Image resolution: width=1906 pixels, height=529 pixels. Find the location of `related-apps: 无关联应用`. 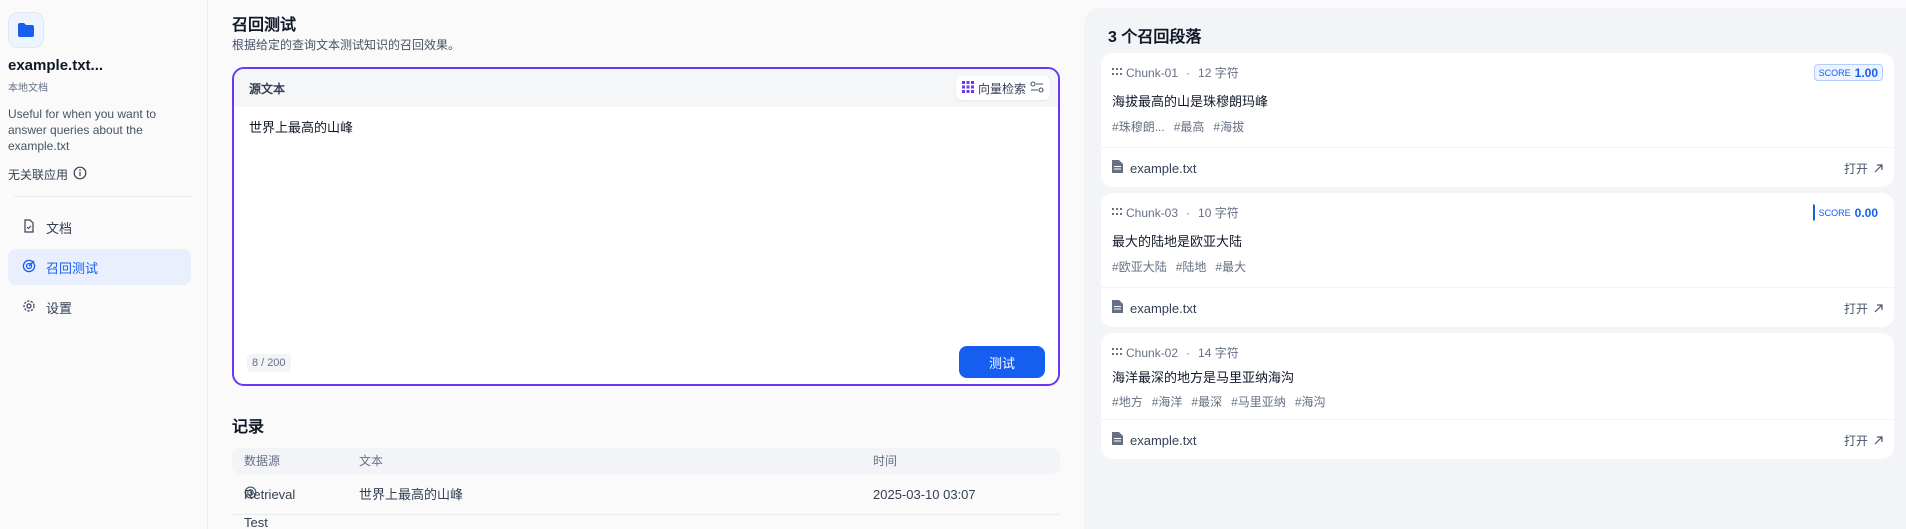

related-apps: 无关联应用 is located at coordinates (103, 174).